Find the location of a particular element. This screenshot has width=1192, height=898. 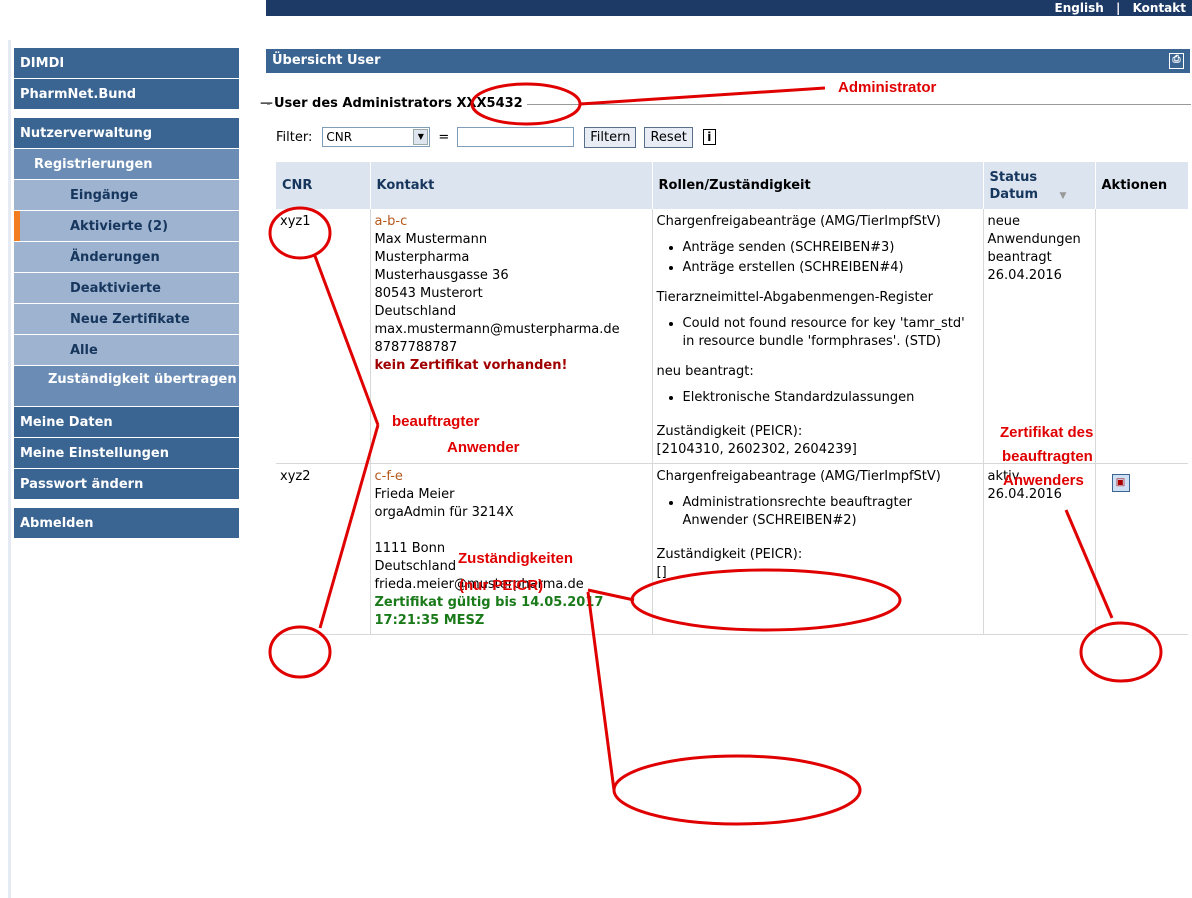

rollen-heading: Chargenfreigabeantrage (AMG/TierImpfStV) is located at coordinates (798, 476).